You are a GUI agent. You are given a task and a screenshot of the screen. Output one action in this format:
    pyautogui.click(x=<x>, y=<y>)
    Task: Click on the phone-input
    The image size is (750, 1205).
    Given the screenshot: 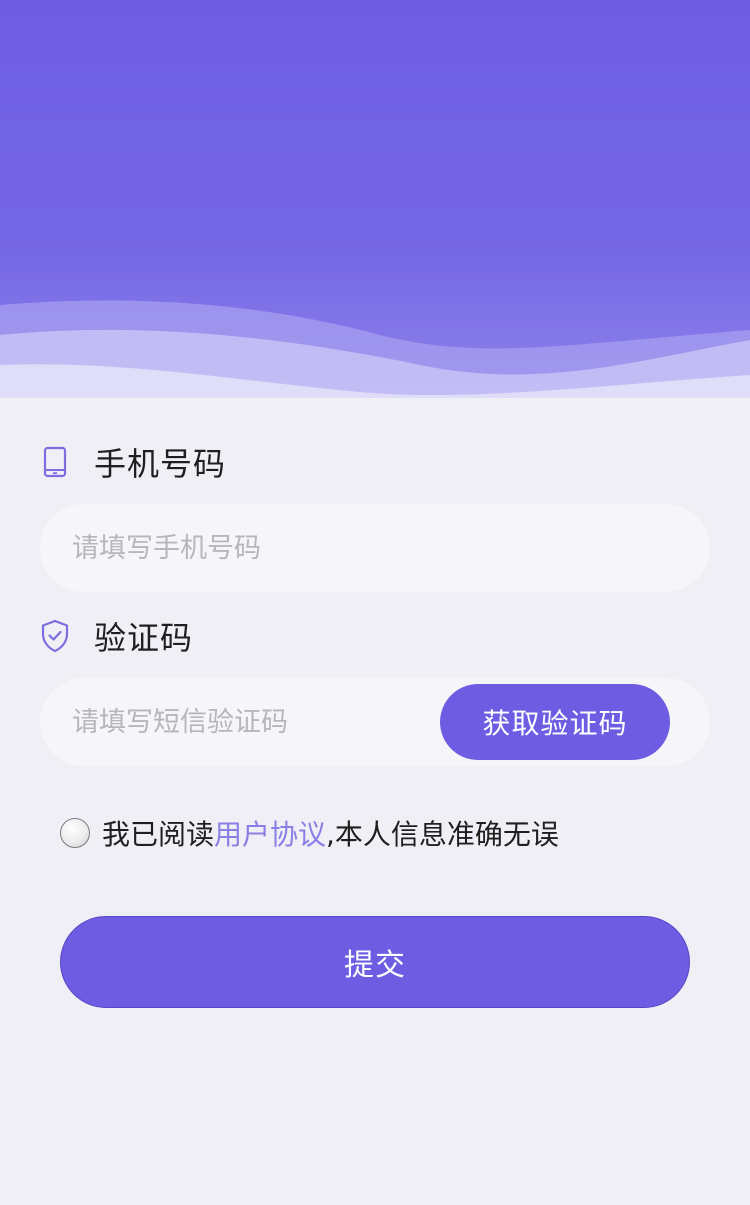 What is the action you would take?
    pyautogui.click(x=375, y=548)
    